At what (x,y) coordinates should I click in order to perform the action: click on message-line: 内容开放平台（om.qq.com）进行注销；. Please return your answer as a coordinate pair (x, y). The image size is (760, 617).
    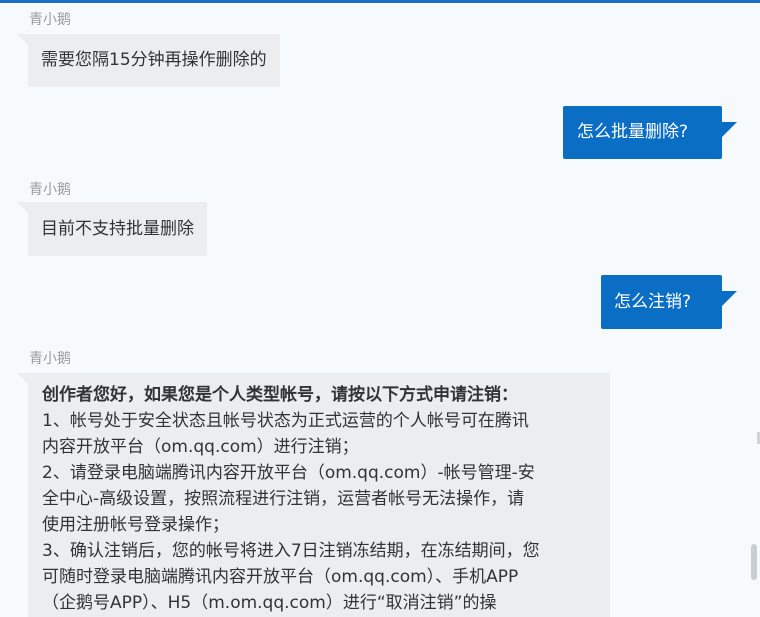
    Looking at the image, I should click on (200, 447).